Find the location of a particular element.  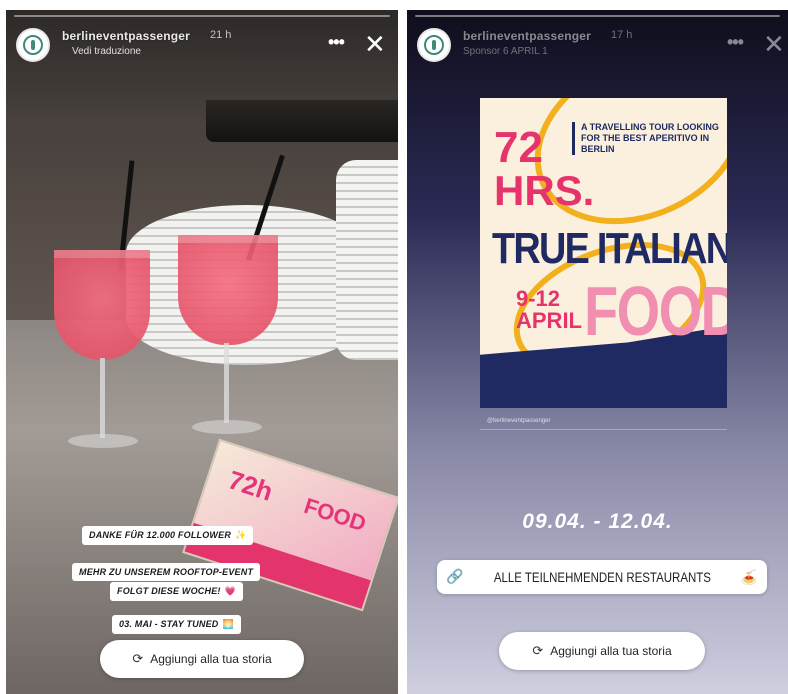

restaurants-link-sticker: 🔗 ALLE TEILNEHMENDEN RESTAURANTS 🍝 is located at coordinates (602, 577).